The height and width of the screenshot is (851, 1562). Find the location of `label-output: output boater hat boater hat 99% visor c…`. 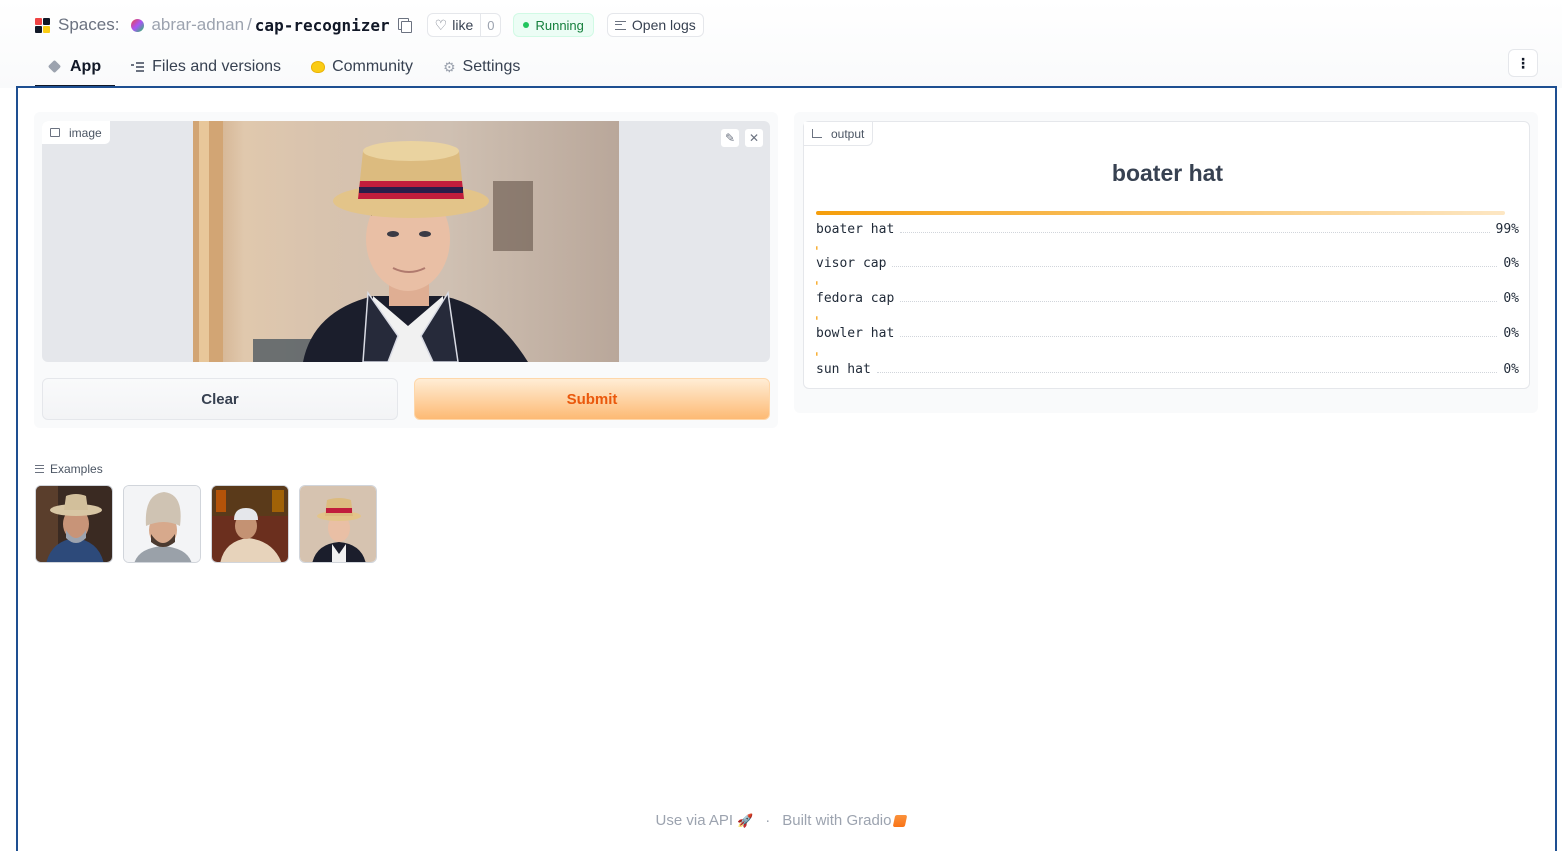

label-output: output boater hat boater hat 99% visor c… is located at coordinates (1166, 255).